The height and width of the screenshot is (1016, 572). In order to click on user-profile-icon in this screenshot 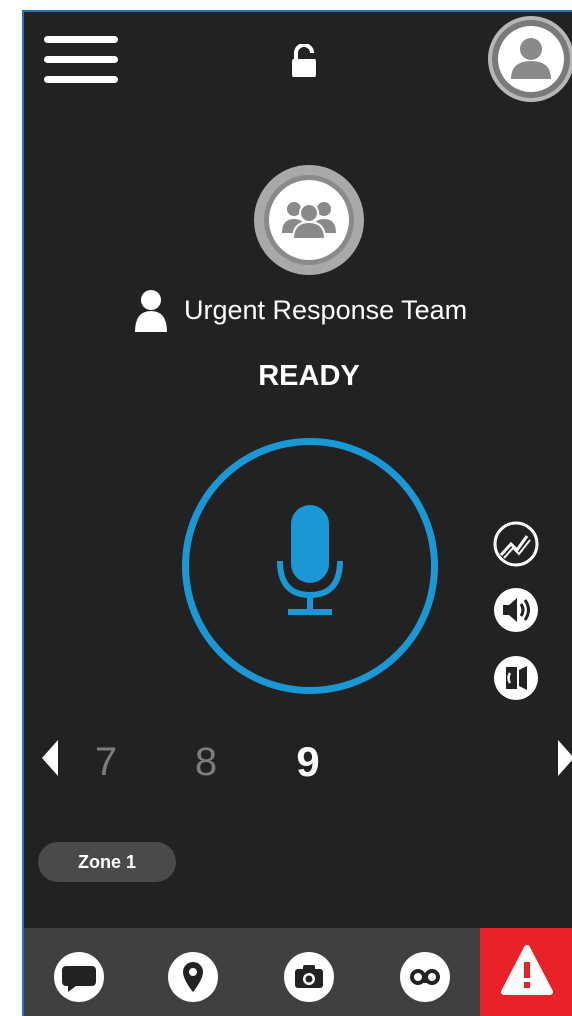, I will do `click(530, 59)`.